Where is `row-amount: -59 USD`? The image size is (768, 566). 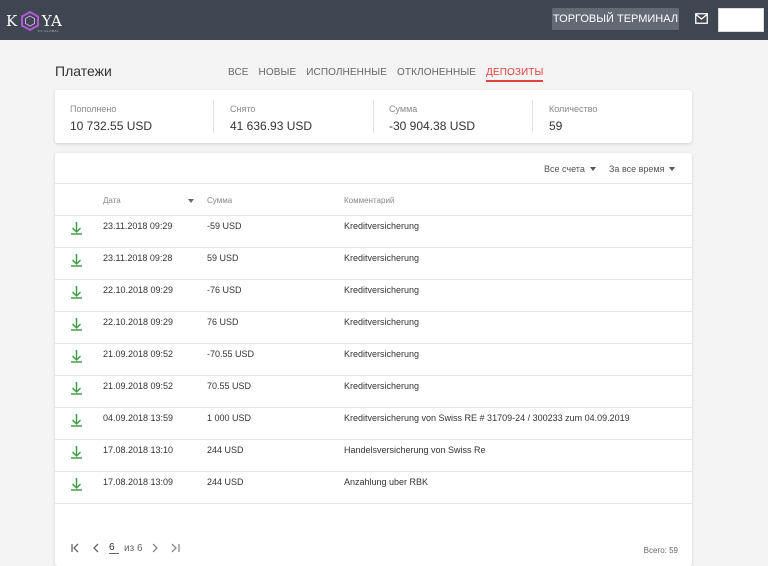 row-amount: -59 USD is located at coordinates (224, 226).